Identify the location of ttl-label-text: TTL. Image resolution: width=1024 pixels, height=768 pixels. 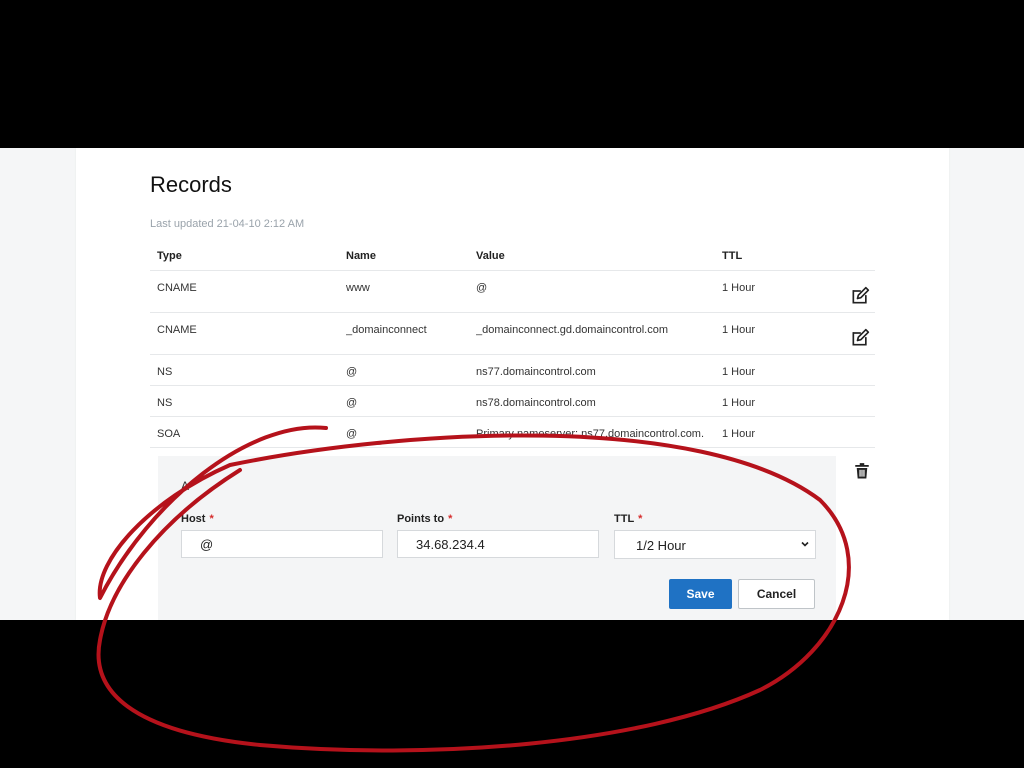
(624, 519).